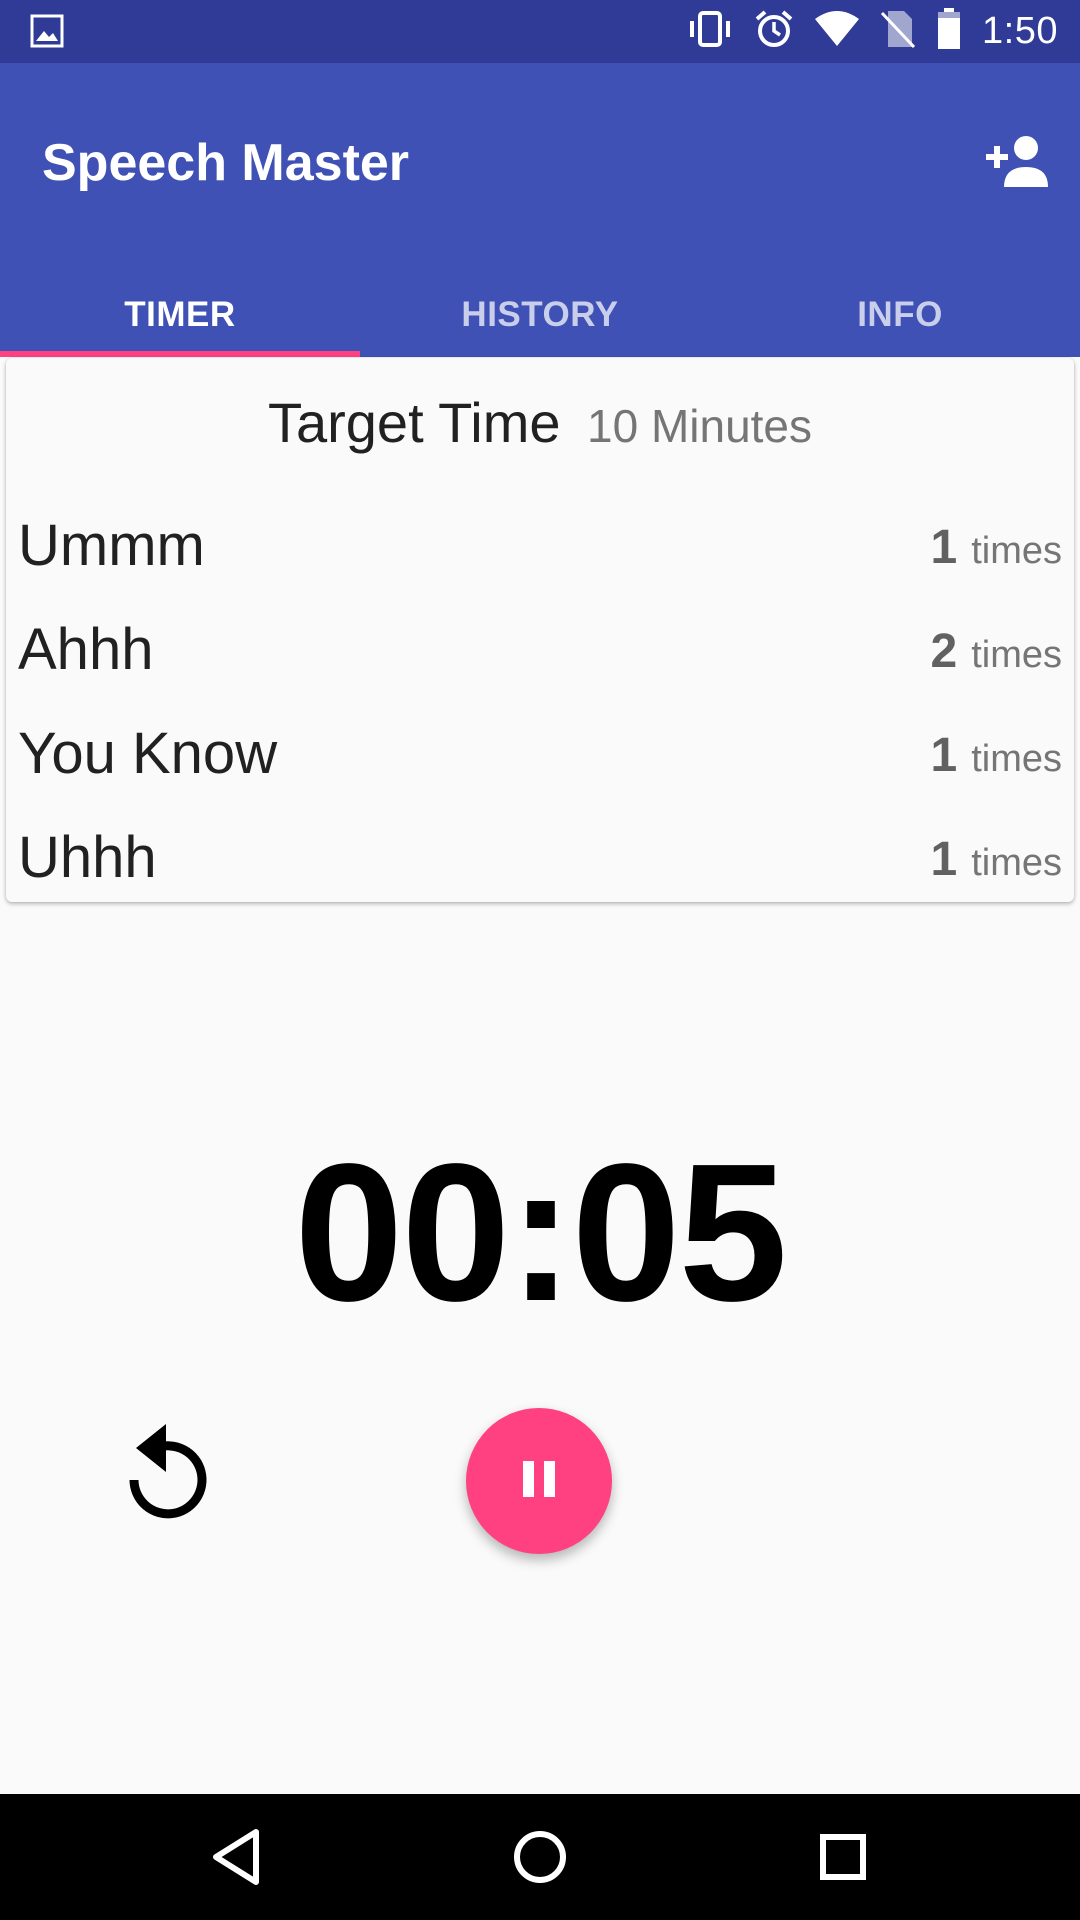 This screenshot has height=1920, width=1080. Describe the element at coordinates (837, 31) in the screenshot. I see `wifi-icon` at that location.